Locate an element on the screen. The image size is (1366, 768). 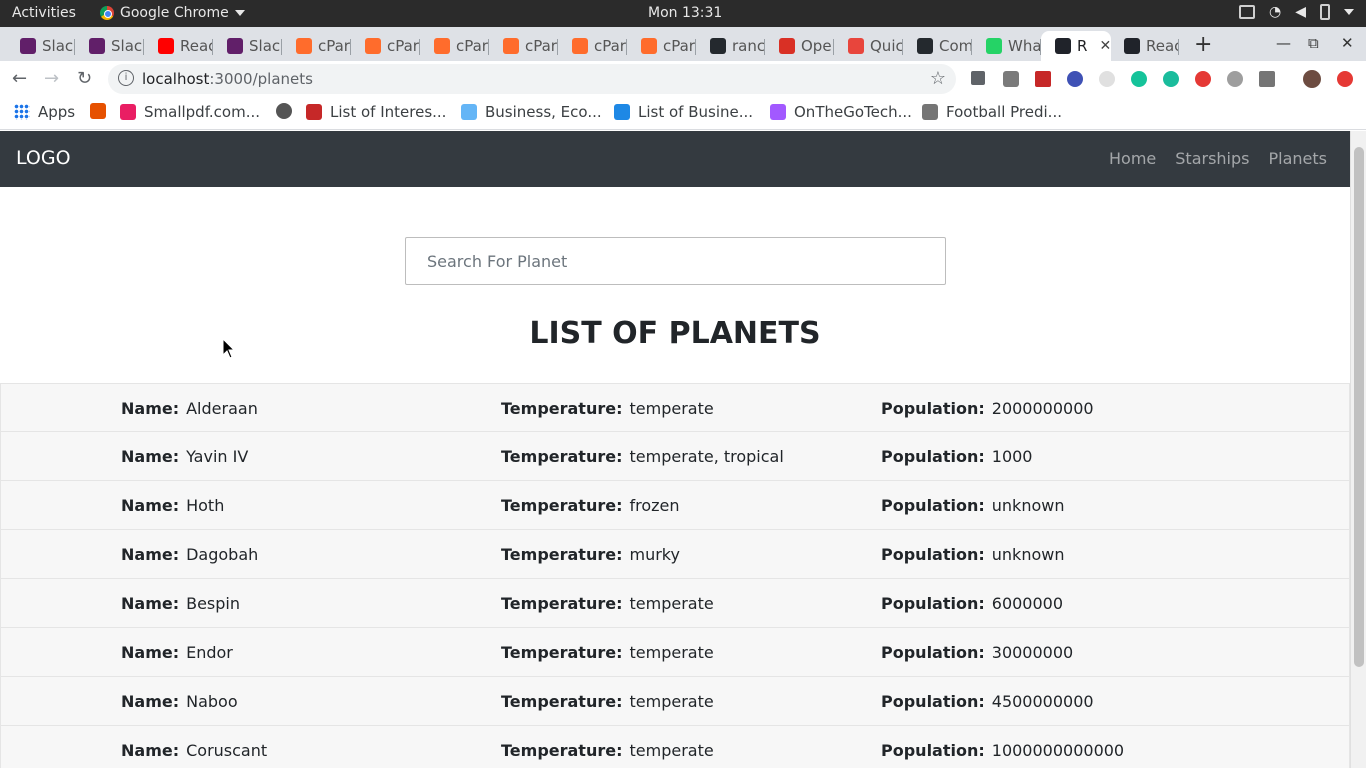
bookmark-item: Apps is located at coordinates (44, 112).